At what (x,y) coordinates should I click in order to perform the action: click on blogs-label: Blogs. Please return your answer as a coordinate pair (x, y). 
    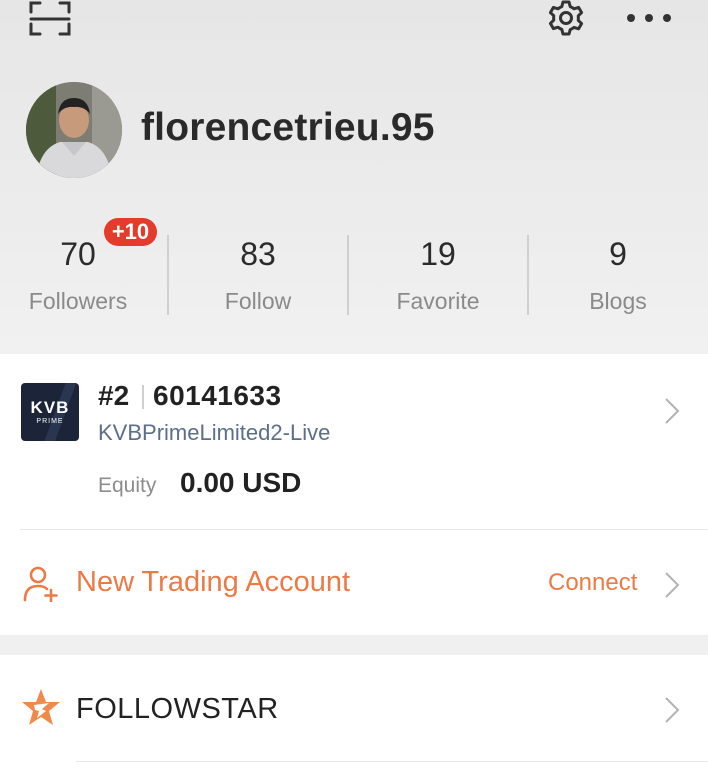
    Looking at the image, I should click on (618, 301).